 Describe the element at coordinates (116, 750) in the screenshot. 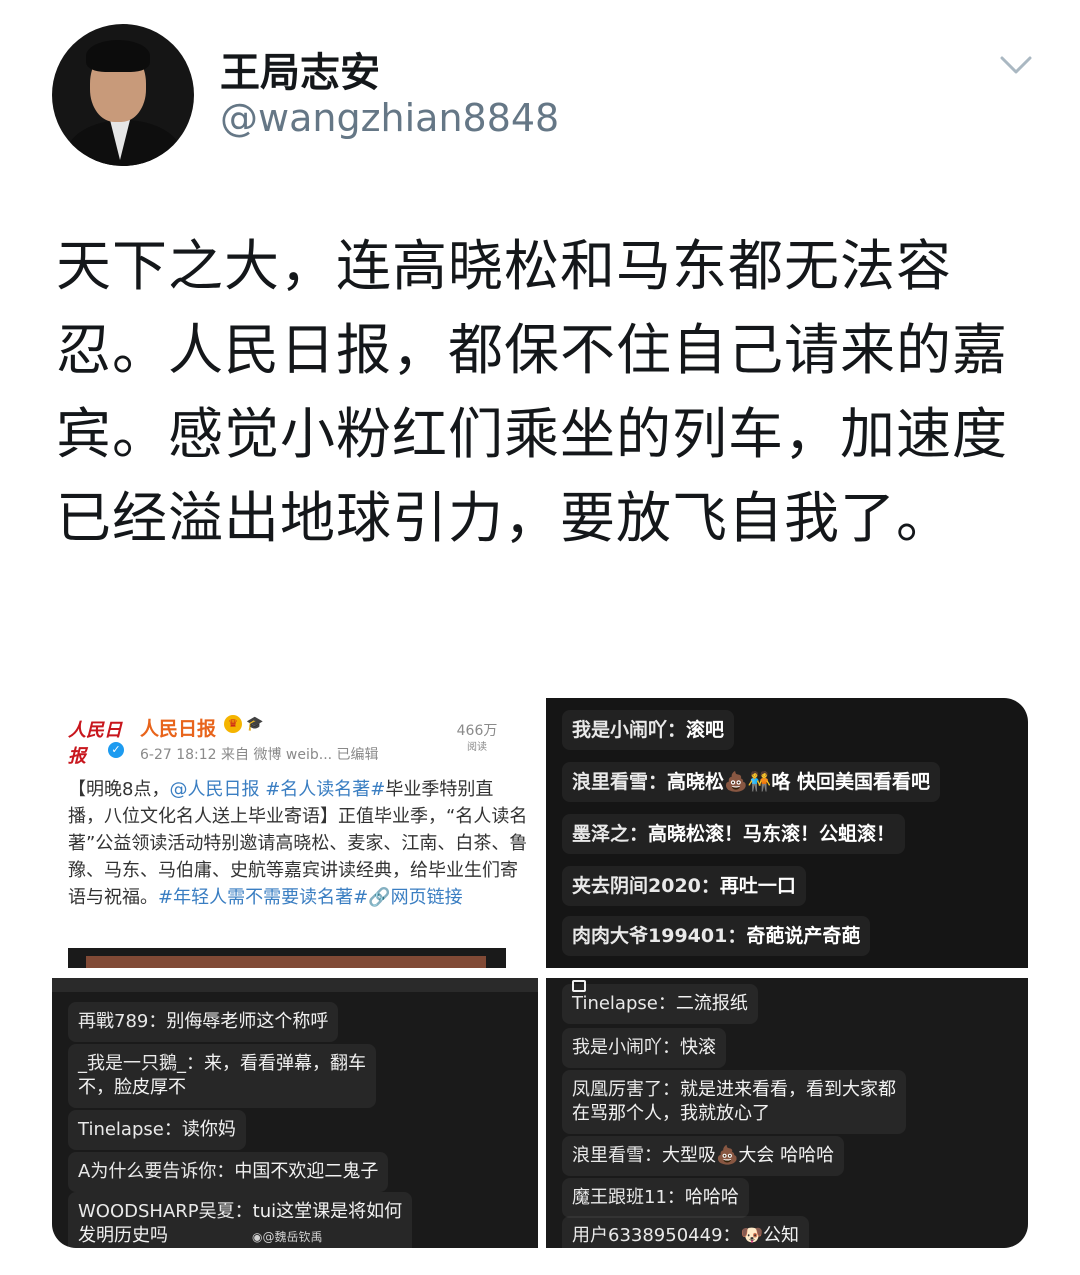

I see `verified-icon: ✓` at that location.